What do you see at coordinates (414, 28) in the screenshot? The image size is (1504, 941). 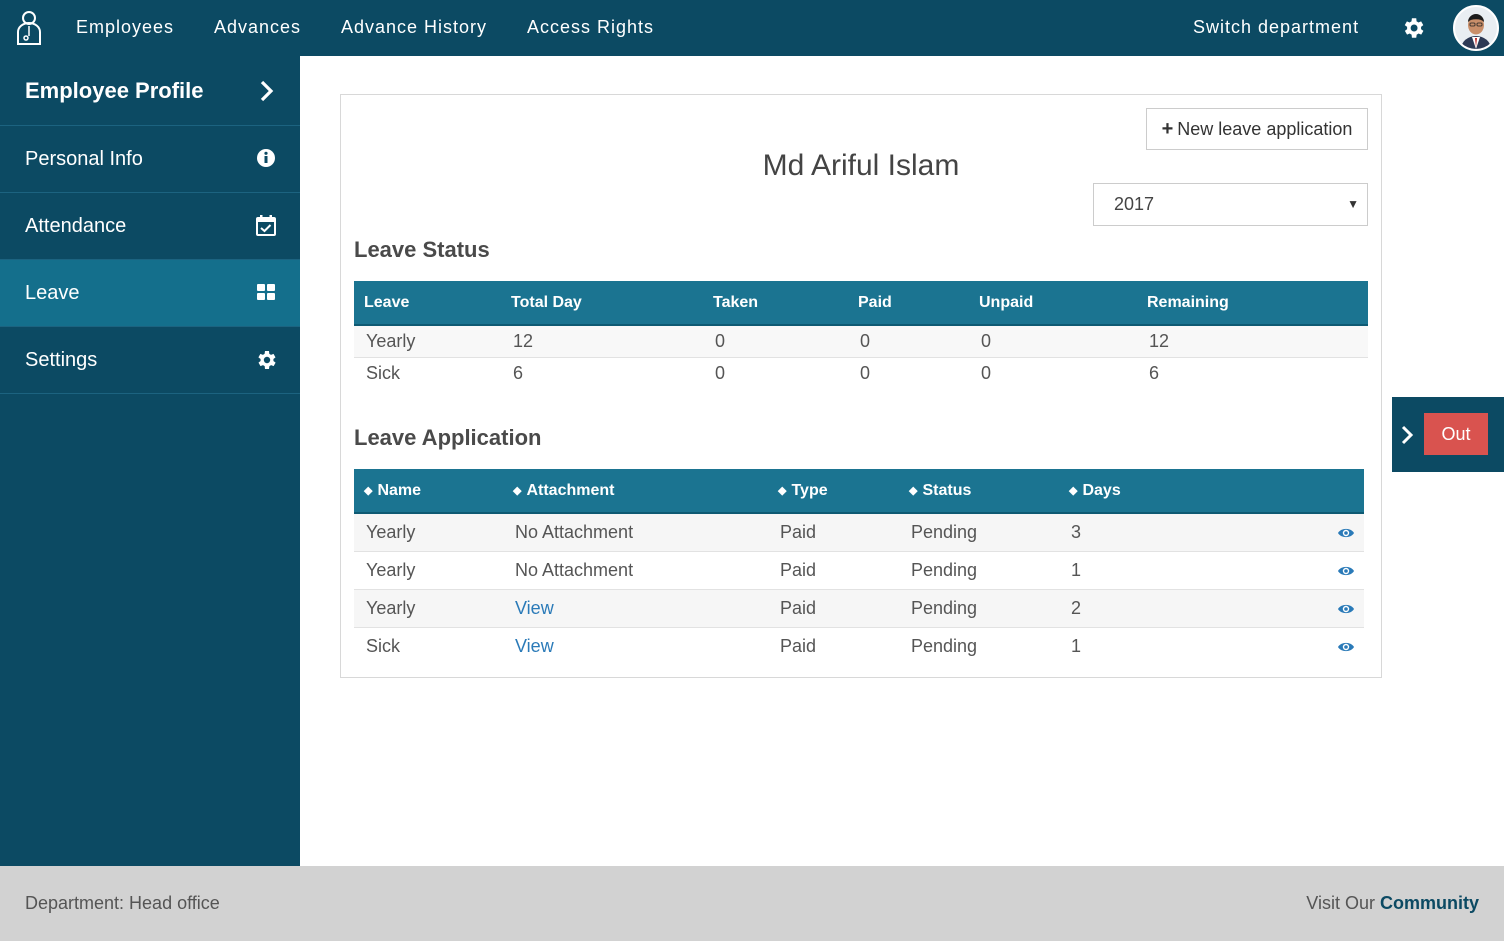 I see `nav-advance-history: Advance History` at bounding box center [414, 28].